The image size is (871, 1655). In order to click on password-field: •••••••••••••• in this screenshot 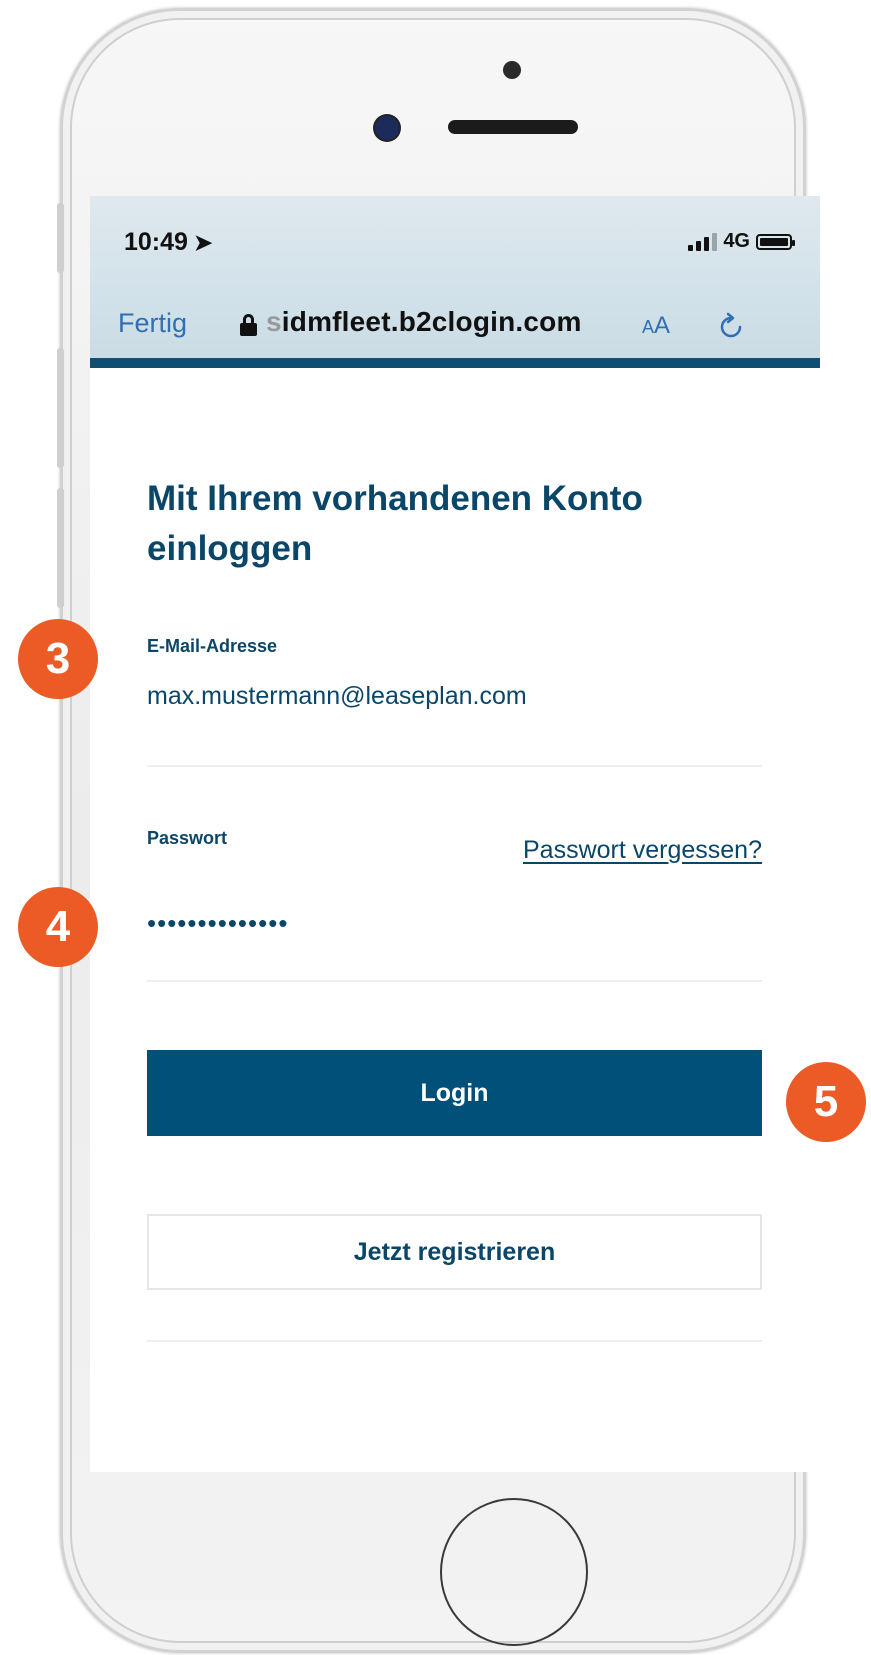, I will do `click(217, 923)`.